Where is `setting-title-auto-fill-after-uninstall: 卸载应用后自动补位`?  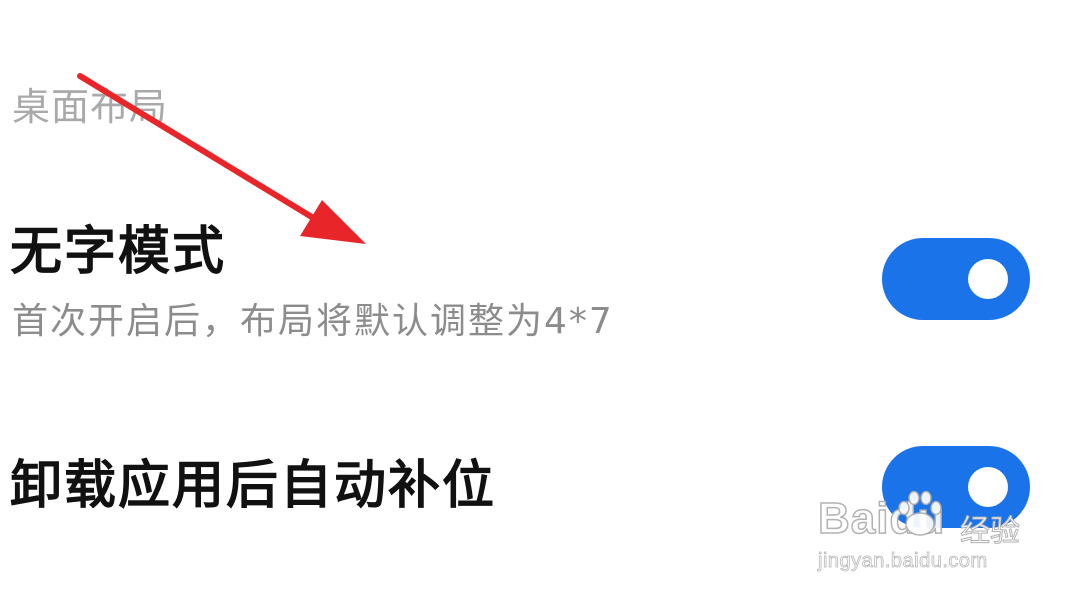 setting-title-auto-fill-after-uninstall: 卸载应用后自动补位 is located at coordinates (253, 486).